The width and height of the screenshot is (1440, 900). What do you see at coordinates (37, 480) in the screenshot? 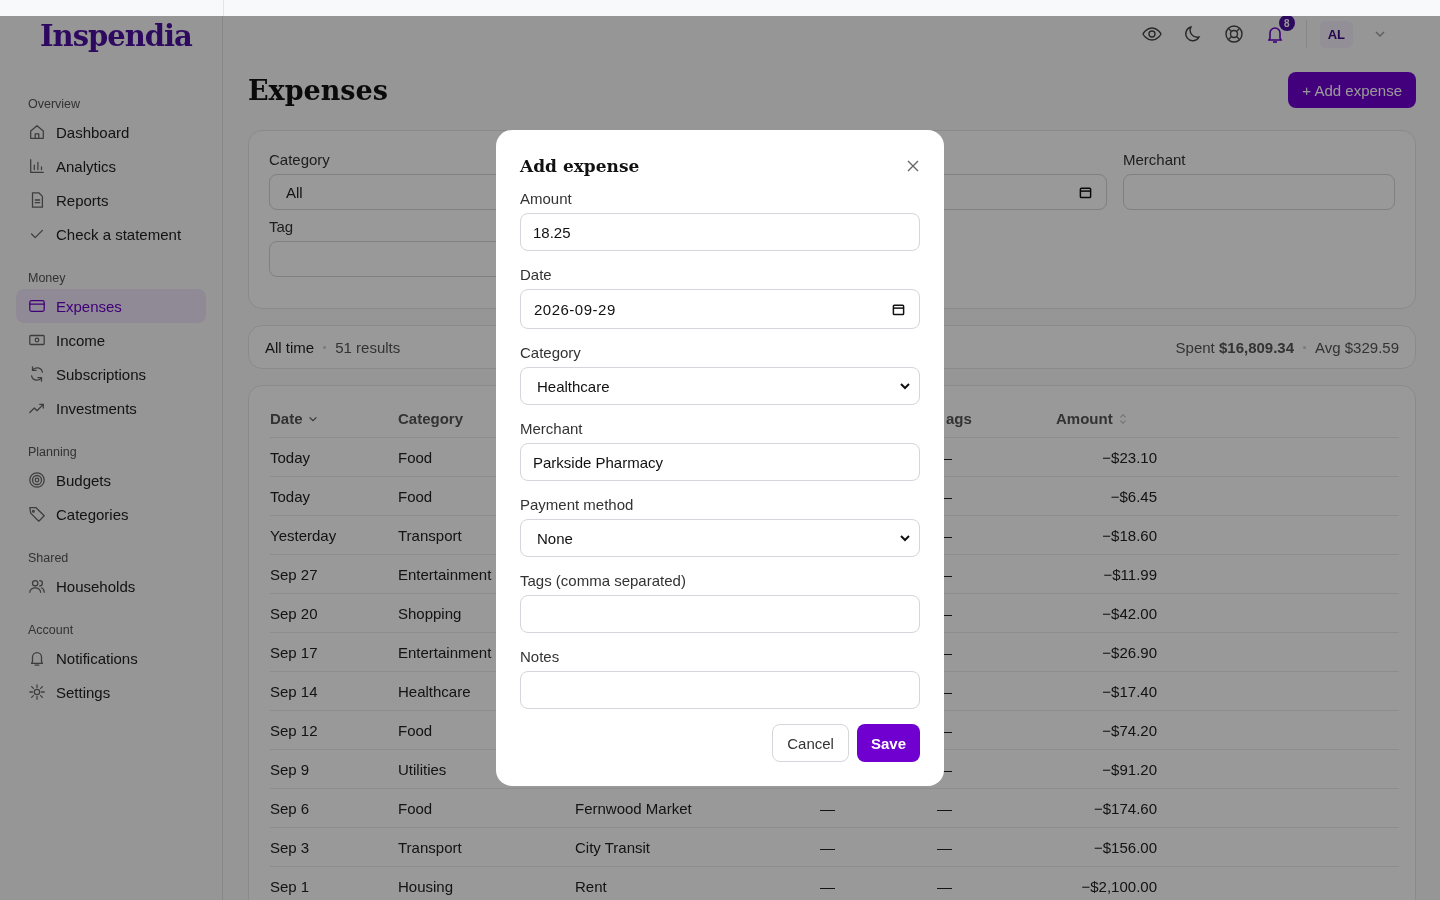
I see `target-icon` at bounding box center [37, 480].